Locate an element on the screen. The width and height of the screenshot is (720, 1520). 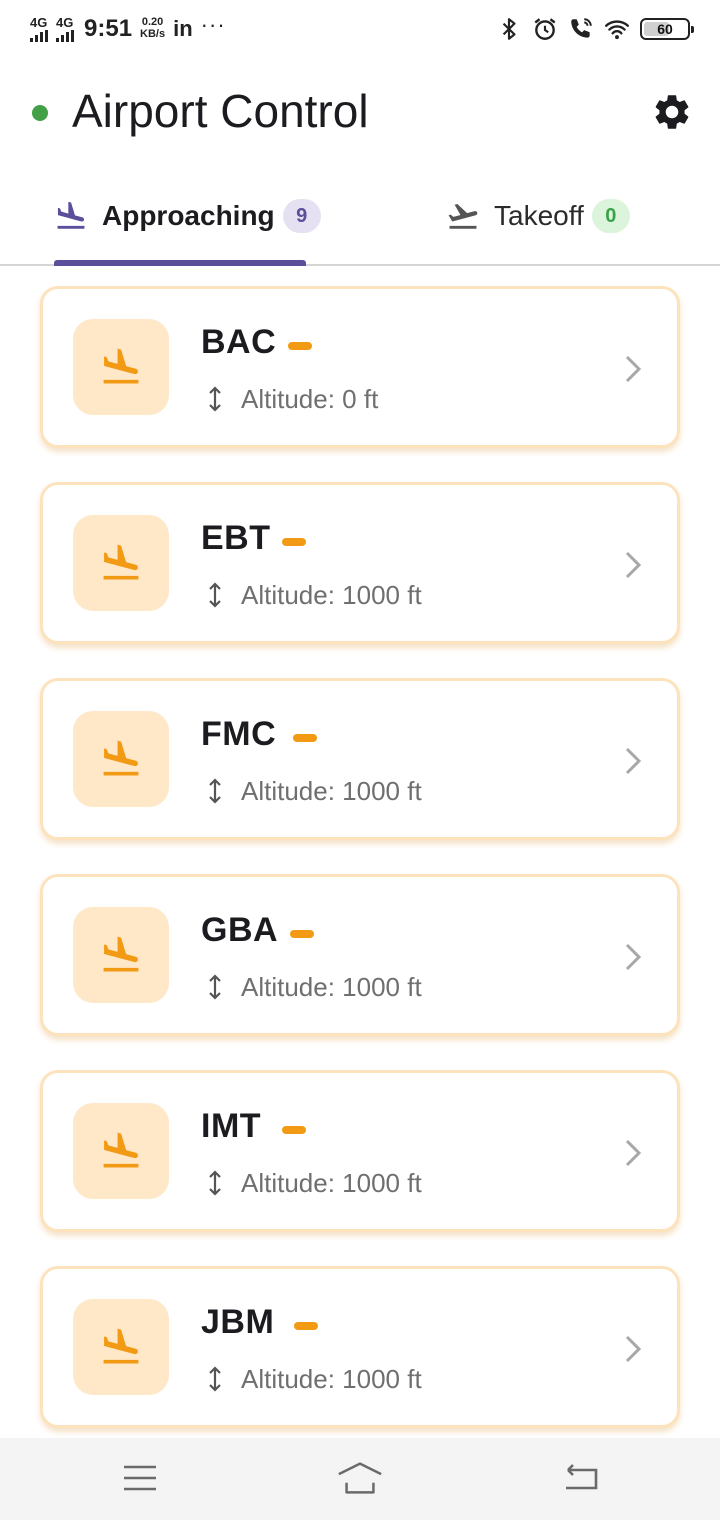
gear-icon is located at coordinates (672, 112).